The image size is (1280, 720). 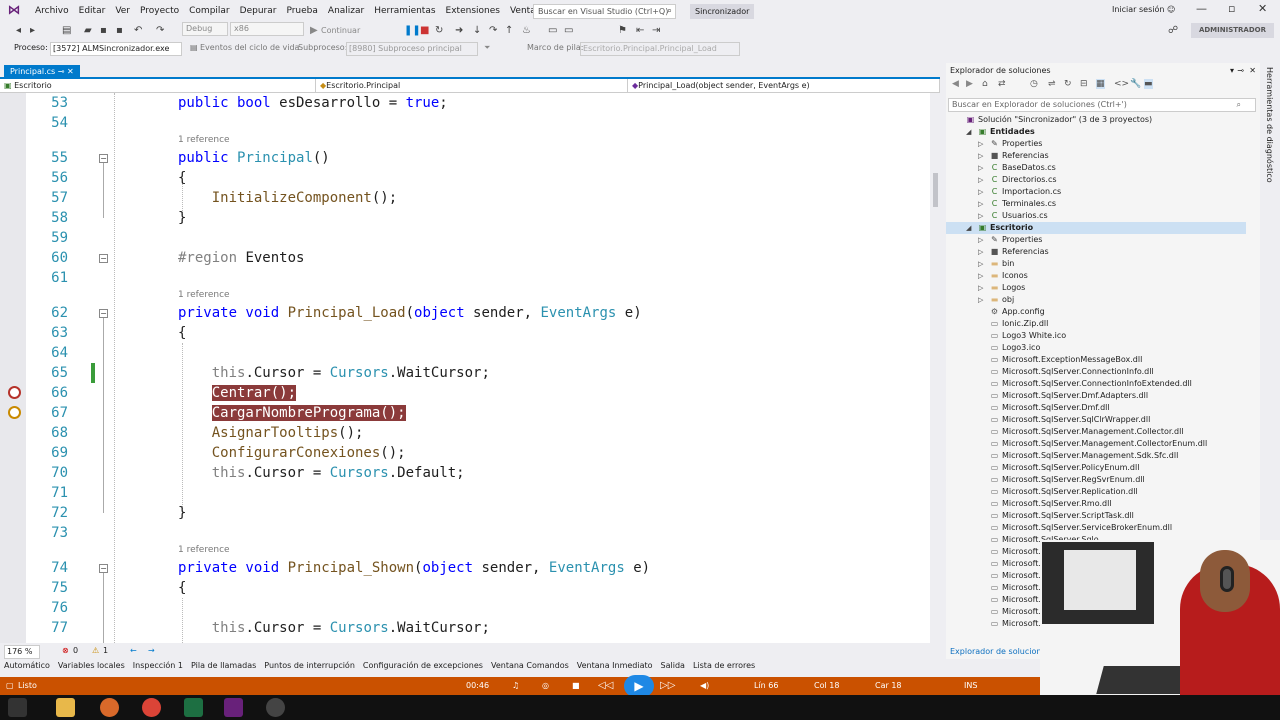 What do you see at coordinates (133, 651) in the screenshot?
I see `nav-back-icon: ←` at bounding box center [133, 651].